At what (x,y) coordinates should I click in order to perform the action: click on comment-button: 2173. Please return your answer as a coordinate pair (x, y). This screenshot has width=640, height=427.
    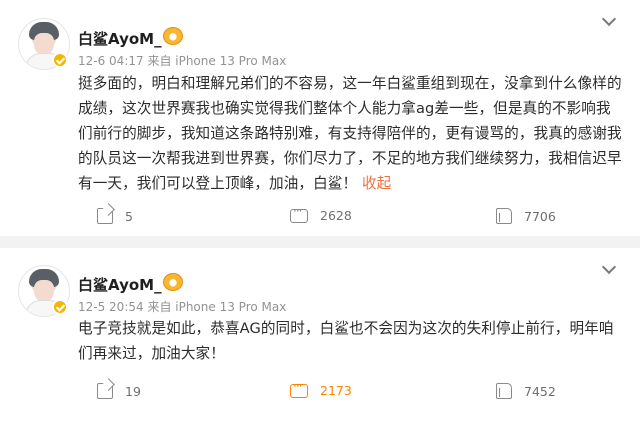
    Looking at the image, I should click on (321, 388).